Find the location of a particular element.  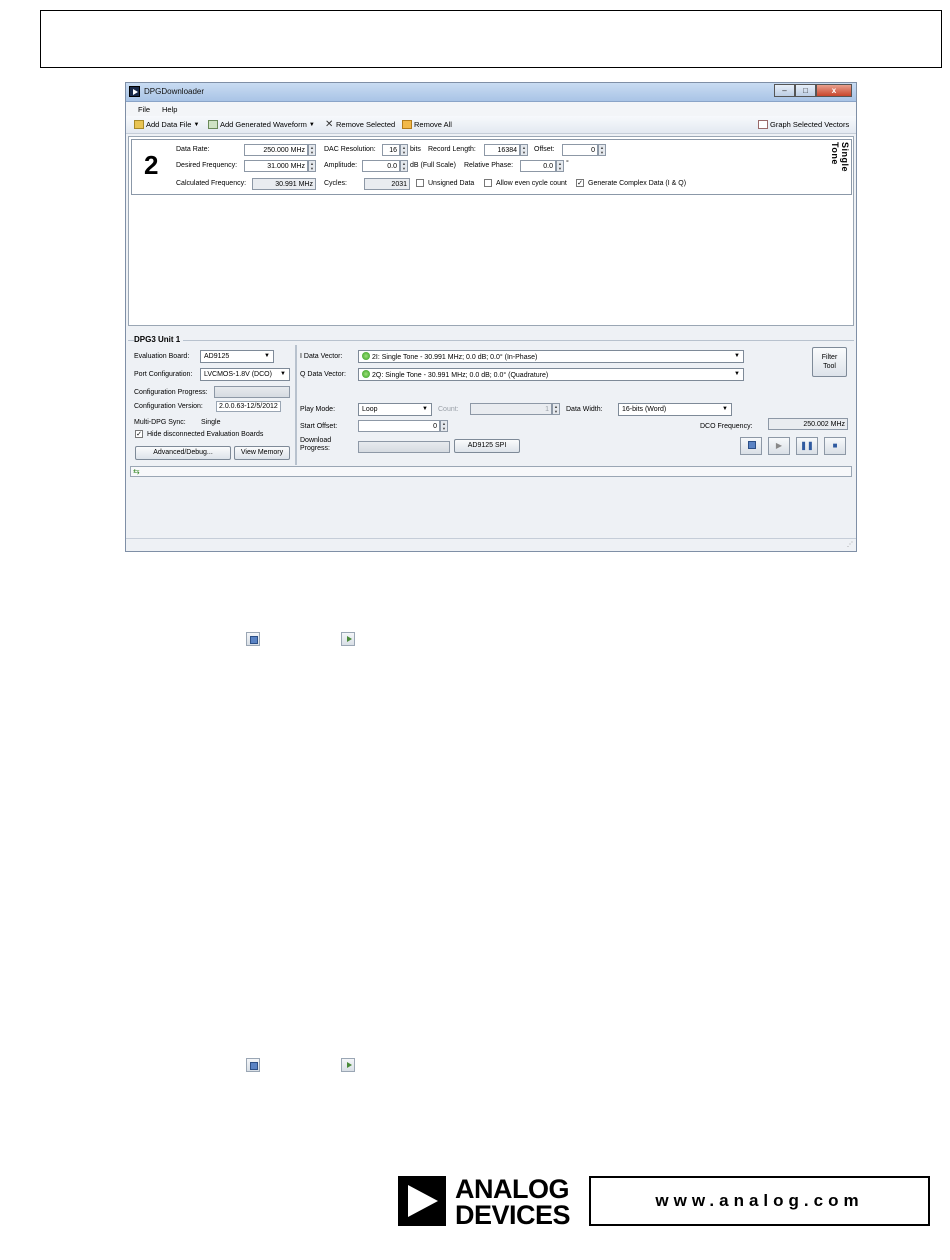

menu-help: Help is located at coordinates (169, 109).